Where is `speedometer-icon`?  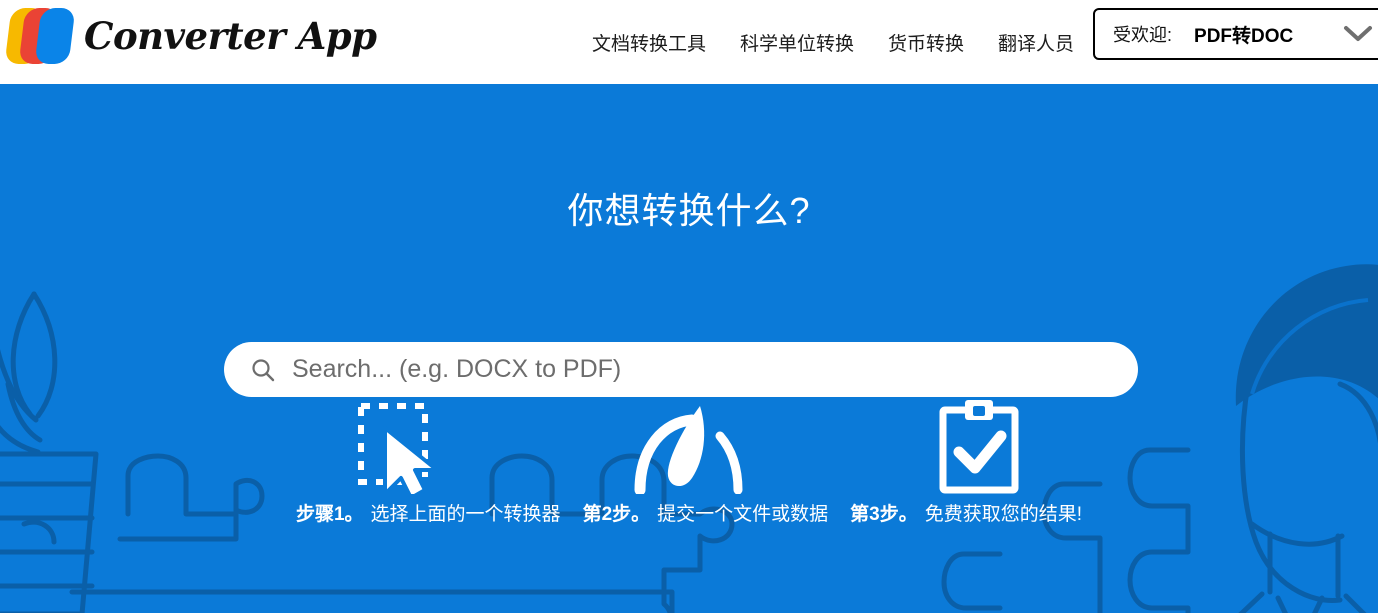 speedometer-icon is located at coordinates (689, 444).